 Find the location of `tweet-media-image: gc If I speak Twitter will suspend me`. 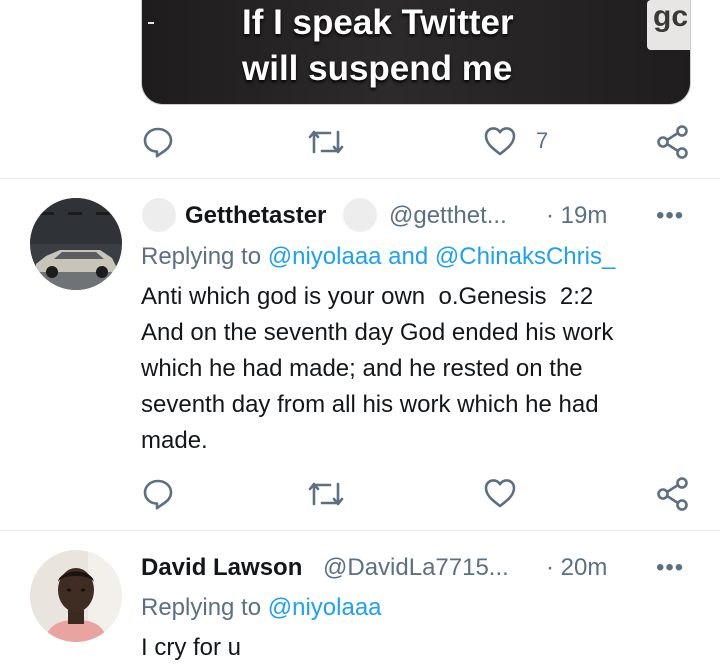

tweet-media-image: gc If I speak Twitter will suspend me is located at coordinates (416, 52).